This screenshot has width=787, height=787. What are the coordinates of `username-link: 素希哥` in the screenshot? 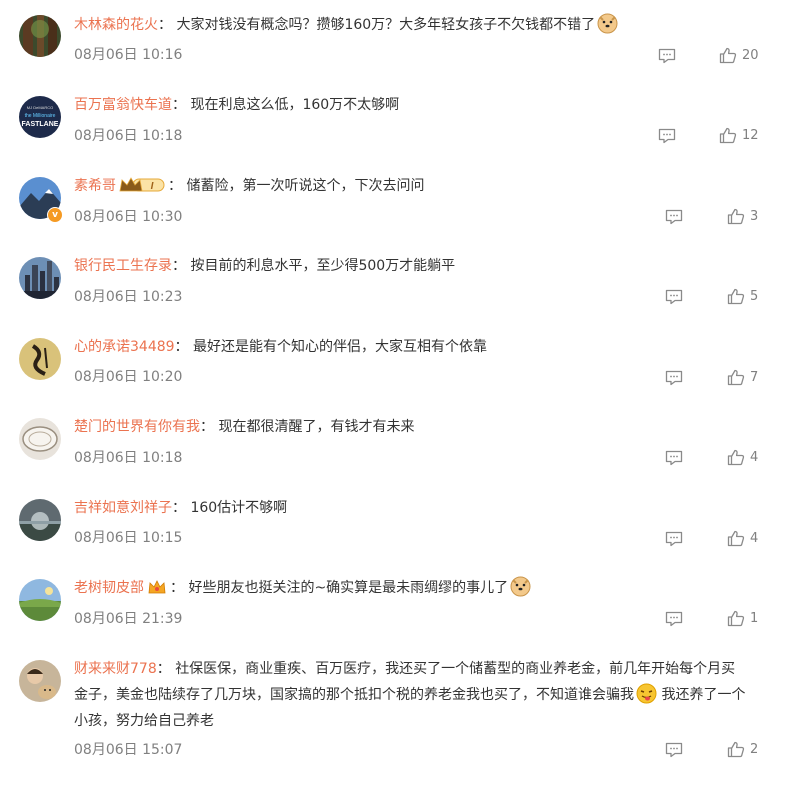 It's located at (95, 186).